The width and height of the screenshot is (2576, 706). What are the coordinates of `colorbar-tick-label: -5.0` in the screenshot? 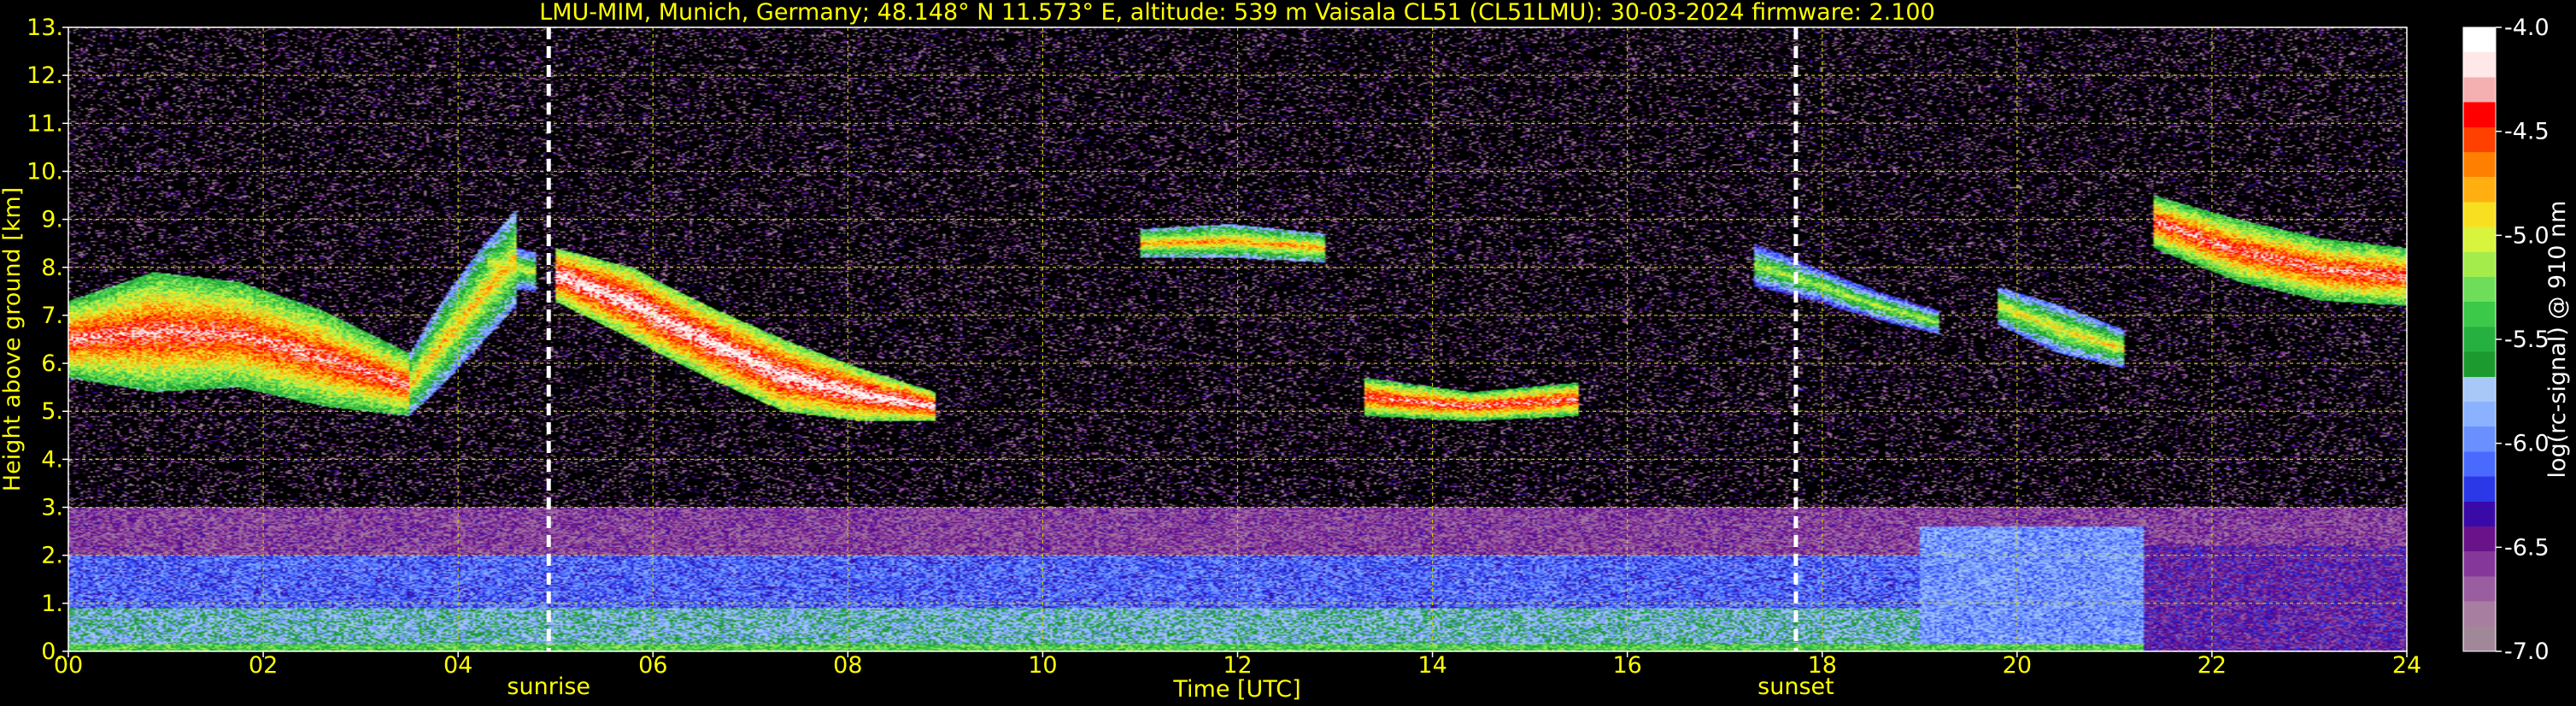 It's located at (2527, 235).